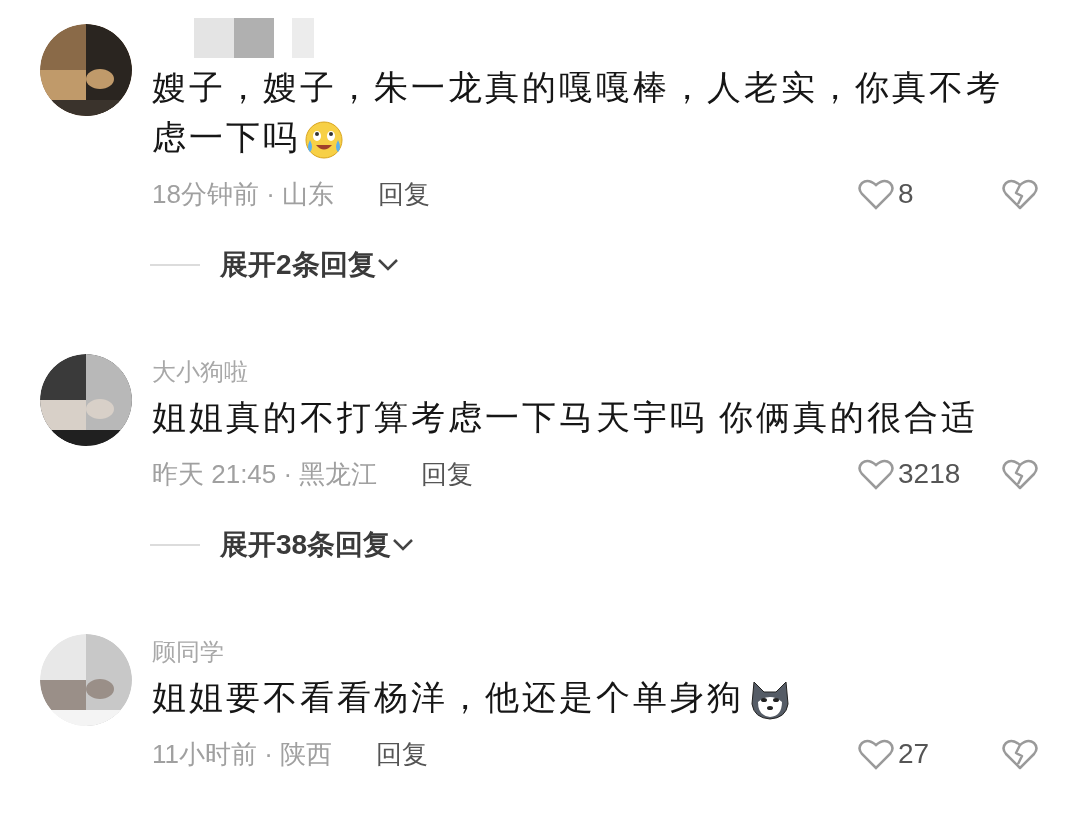 The image size is (1078, 831). Describe the element at coordinates (318, 545) in the screenshot. I see `expand-replies-button: 展开38条回复` at that location.